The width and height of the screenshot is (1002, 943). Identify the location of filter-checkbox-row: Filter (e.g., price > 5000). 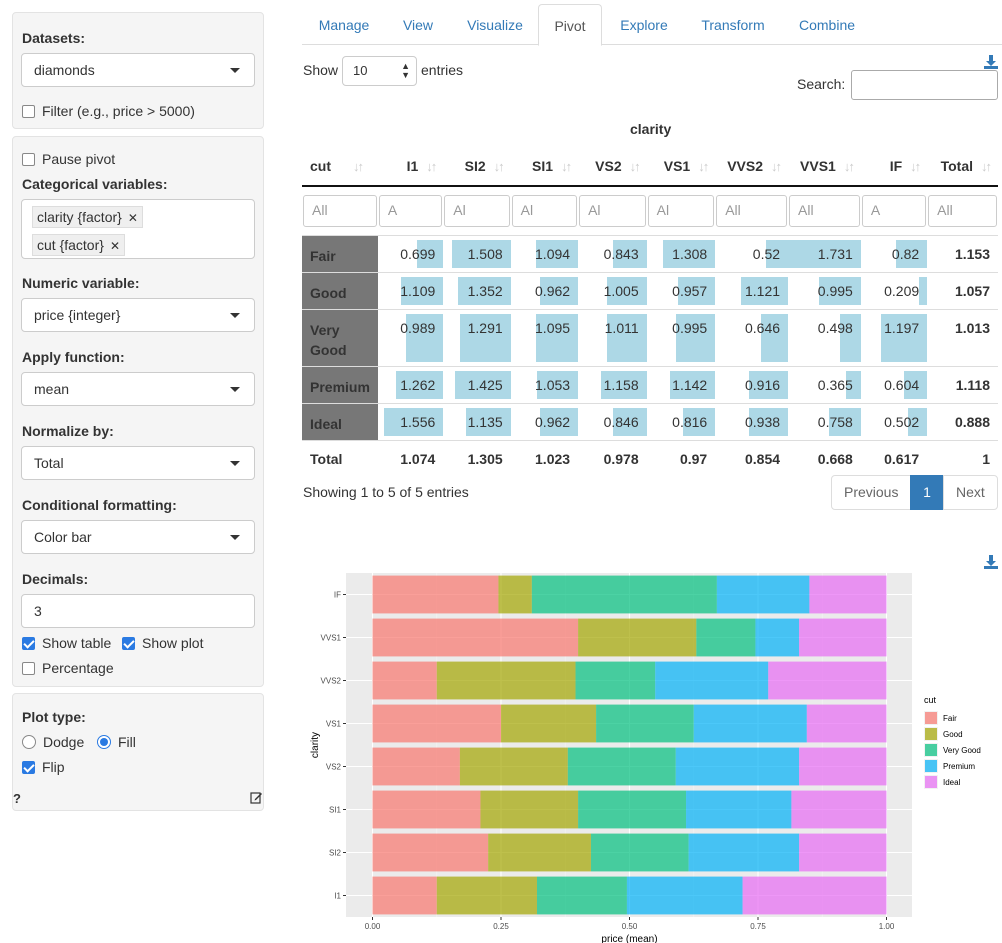
(108, 111).